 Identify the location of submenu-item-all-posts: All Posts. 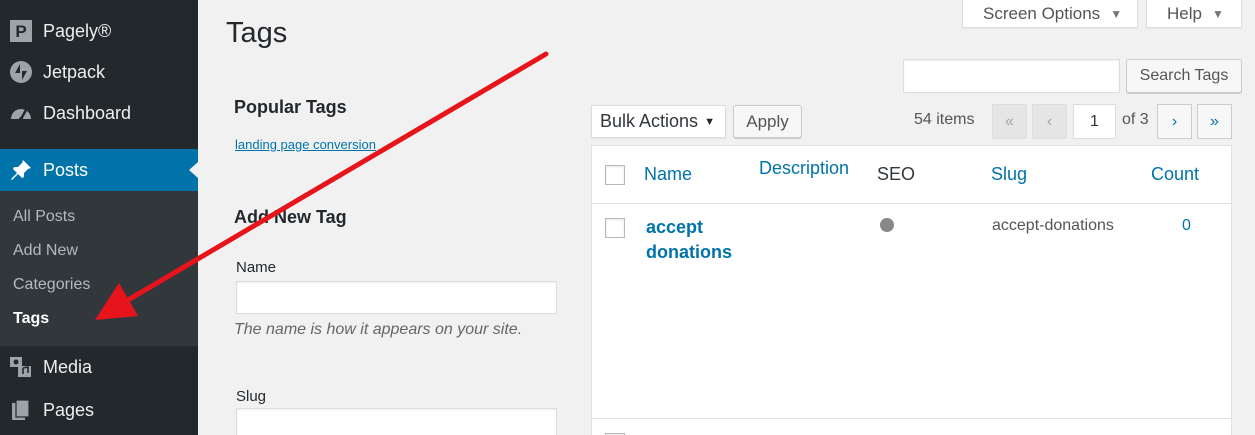
(44, 217).